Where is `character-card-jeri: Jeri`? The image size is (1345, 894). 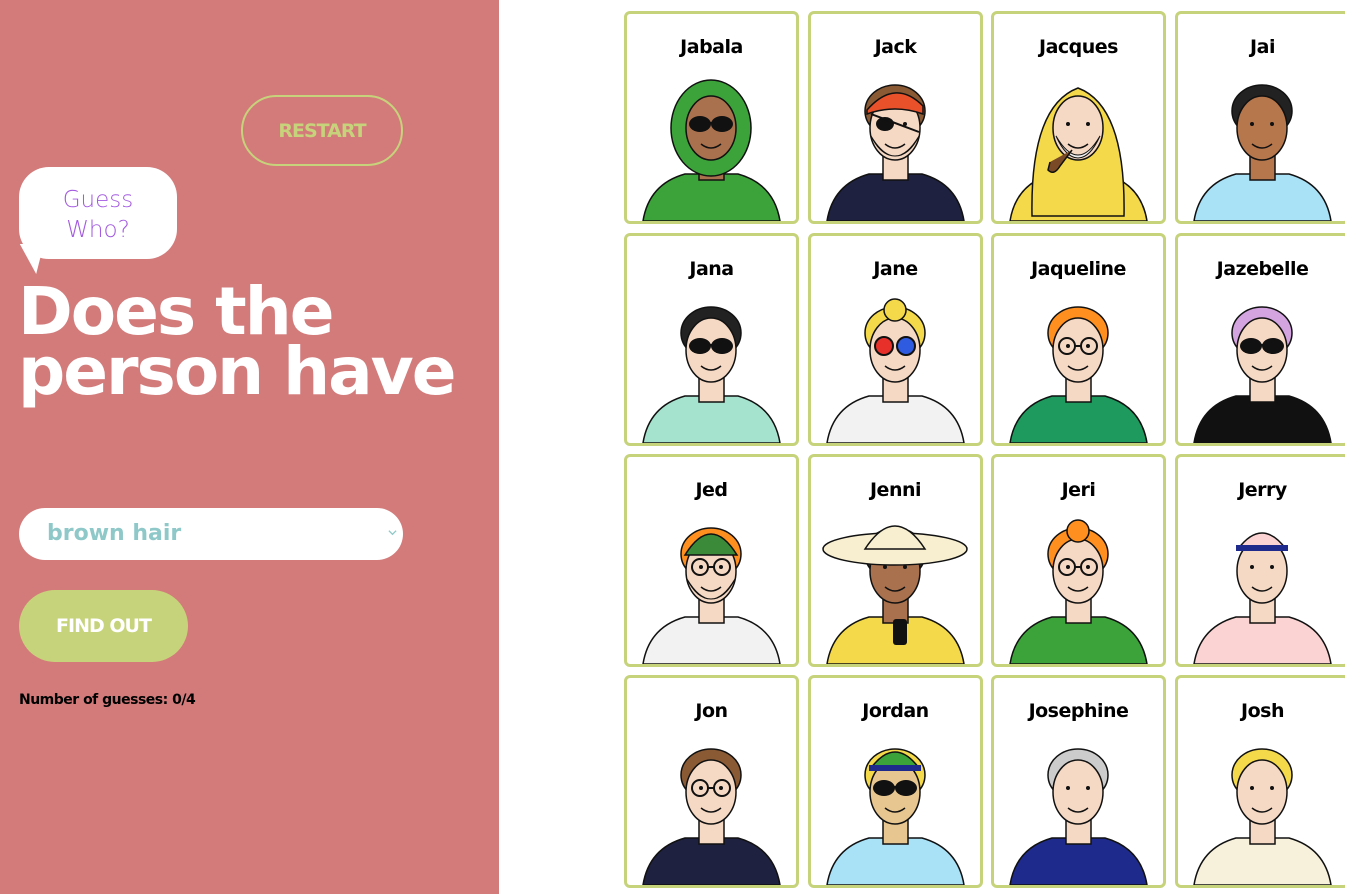
character-card-jeri: Jeri is located at coordinates (1078, 560).